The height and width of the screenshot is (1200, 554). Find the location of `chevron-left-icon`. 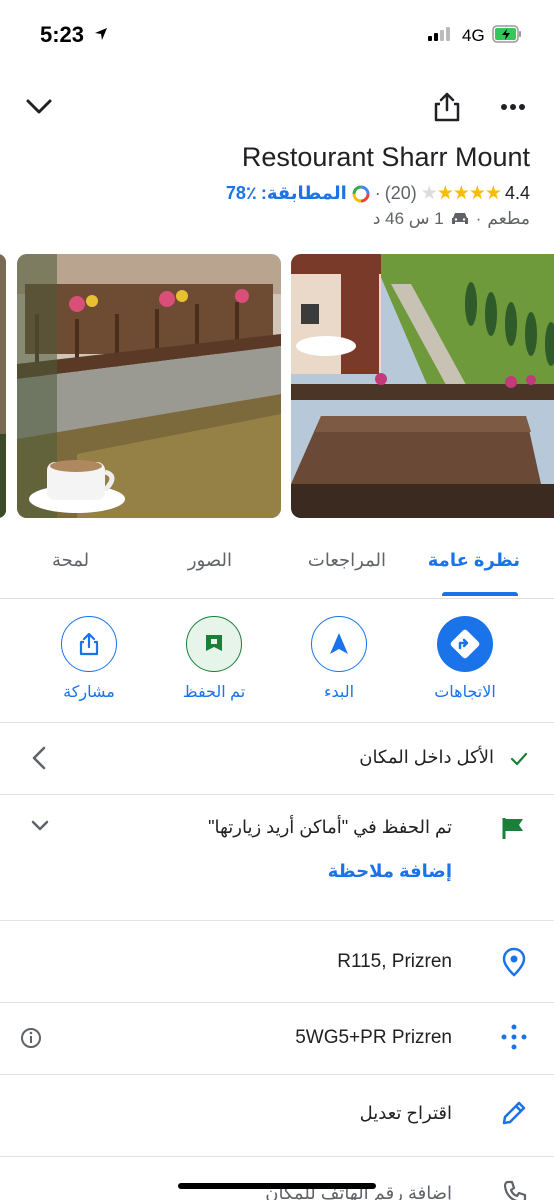

chevron-left-icon is located at coordinates (39, 758).